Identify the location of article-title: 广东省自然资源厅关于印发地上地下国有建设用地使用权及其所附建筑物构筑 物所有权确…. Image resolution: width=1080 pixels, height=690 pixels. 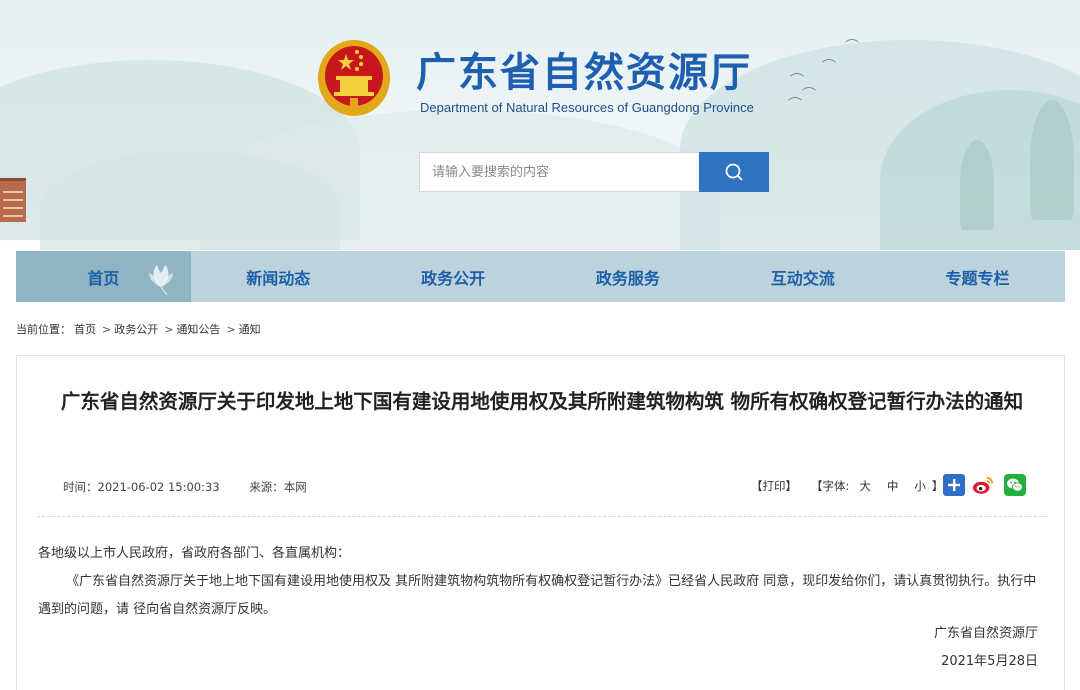
(542, 401).